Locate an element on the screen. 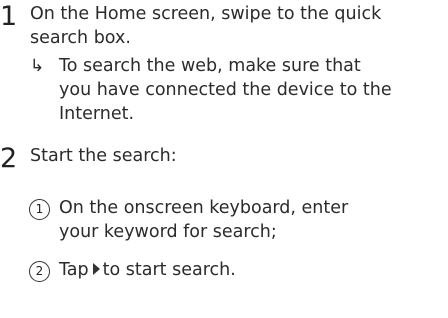 This screenshot has width=448, height=318. note-text-line: you have connected the device to the is located at coordinates (225, 90).